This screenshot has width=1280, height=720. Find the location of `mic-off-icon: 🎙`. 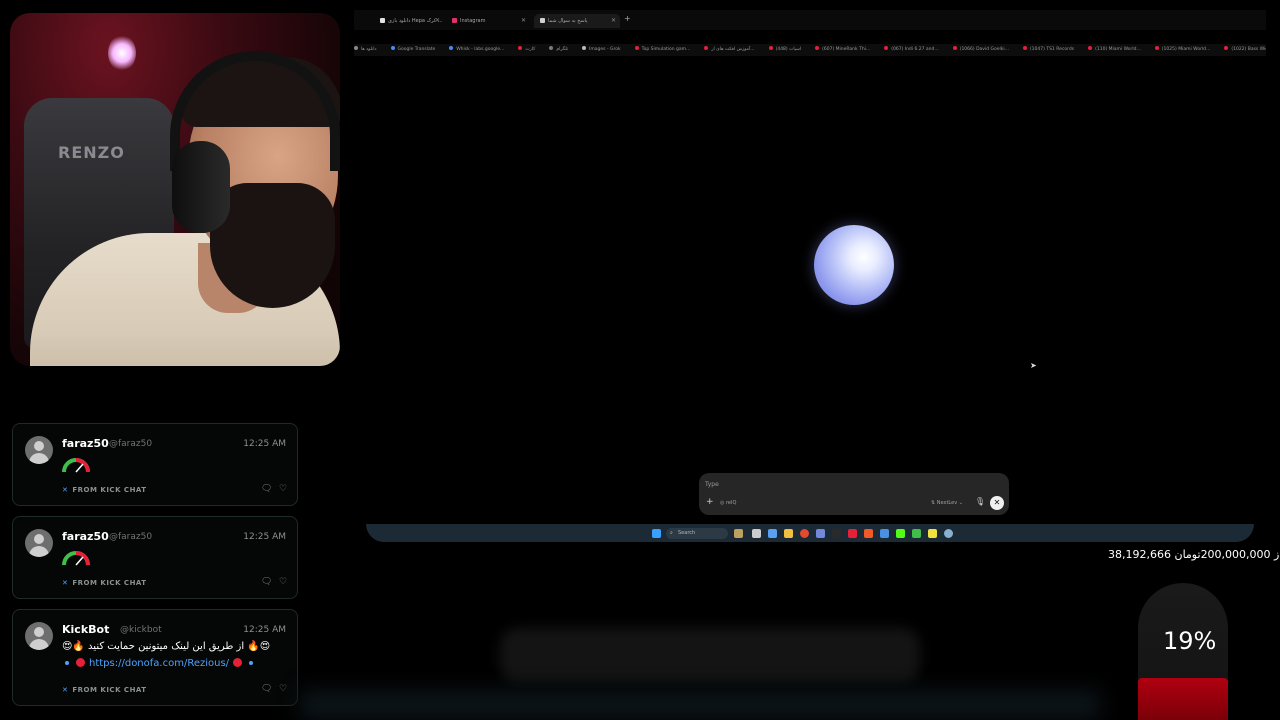

mic-off-icon: 🎙 is located at coordinates (980, 501).